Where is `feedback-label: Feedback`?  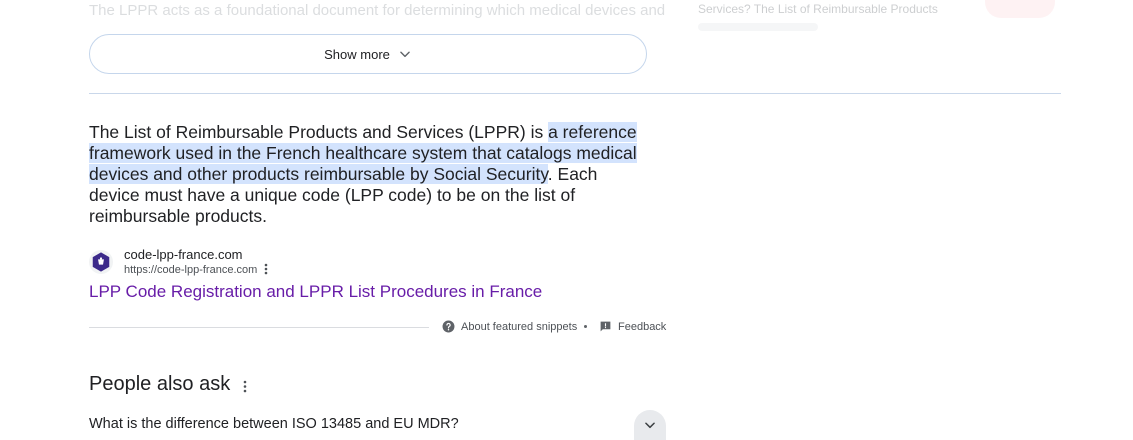
feedback-label: Feedback is located at coordinates (642, 326).